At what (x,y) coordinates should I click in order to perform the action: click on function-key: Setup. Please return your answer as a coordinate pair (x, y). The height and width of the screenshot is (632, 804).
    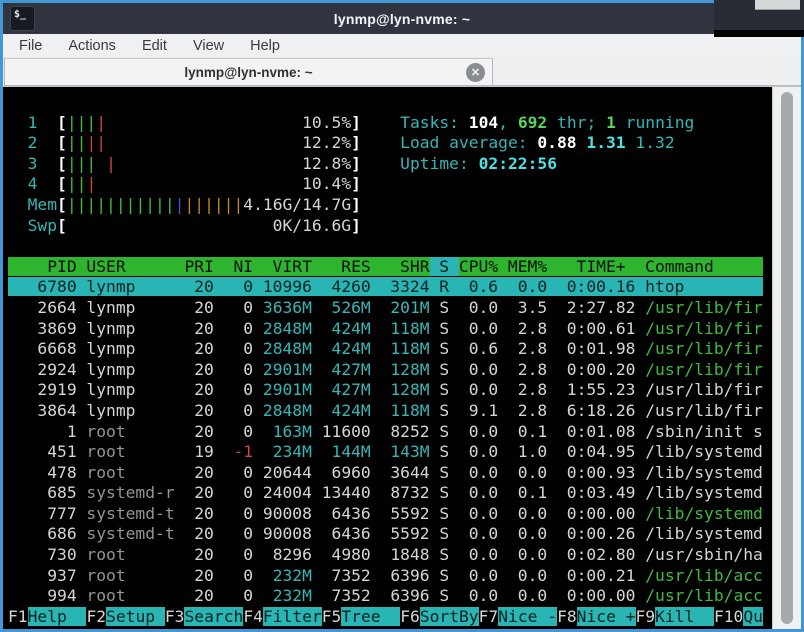
    Looking at the image, I should click on (135, 616).